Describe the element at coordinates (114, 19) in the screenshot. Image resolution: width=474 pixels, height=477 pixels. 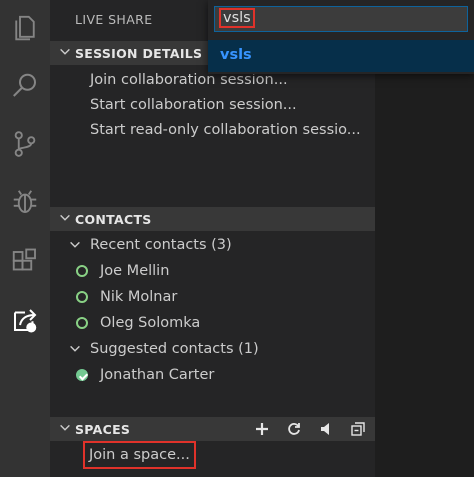
I see `sidebar-title: LIVE SHARE` at that location.